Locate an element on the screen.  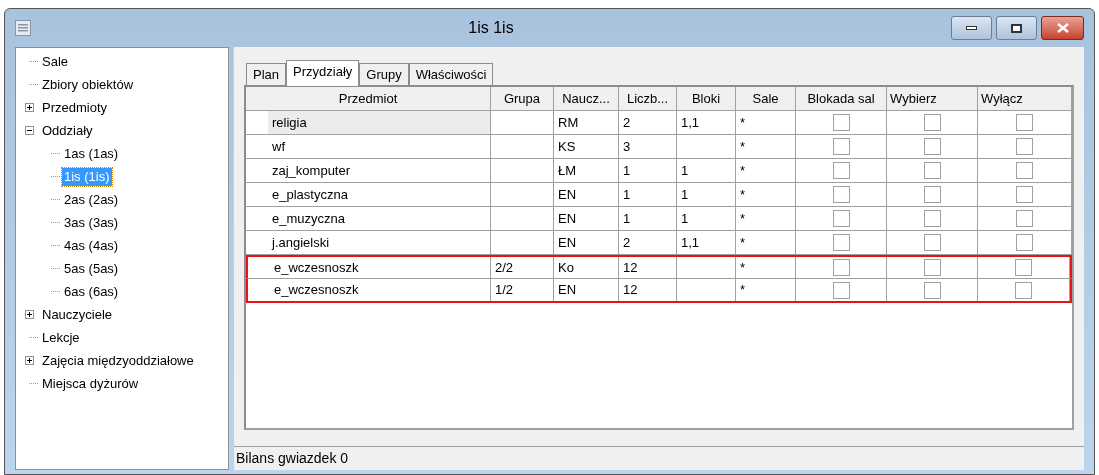
tab: Plan is located at coordinates (266, 74).